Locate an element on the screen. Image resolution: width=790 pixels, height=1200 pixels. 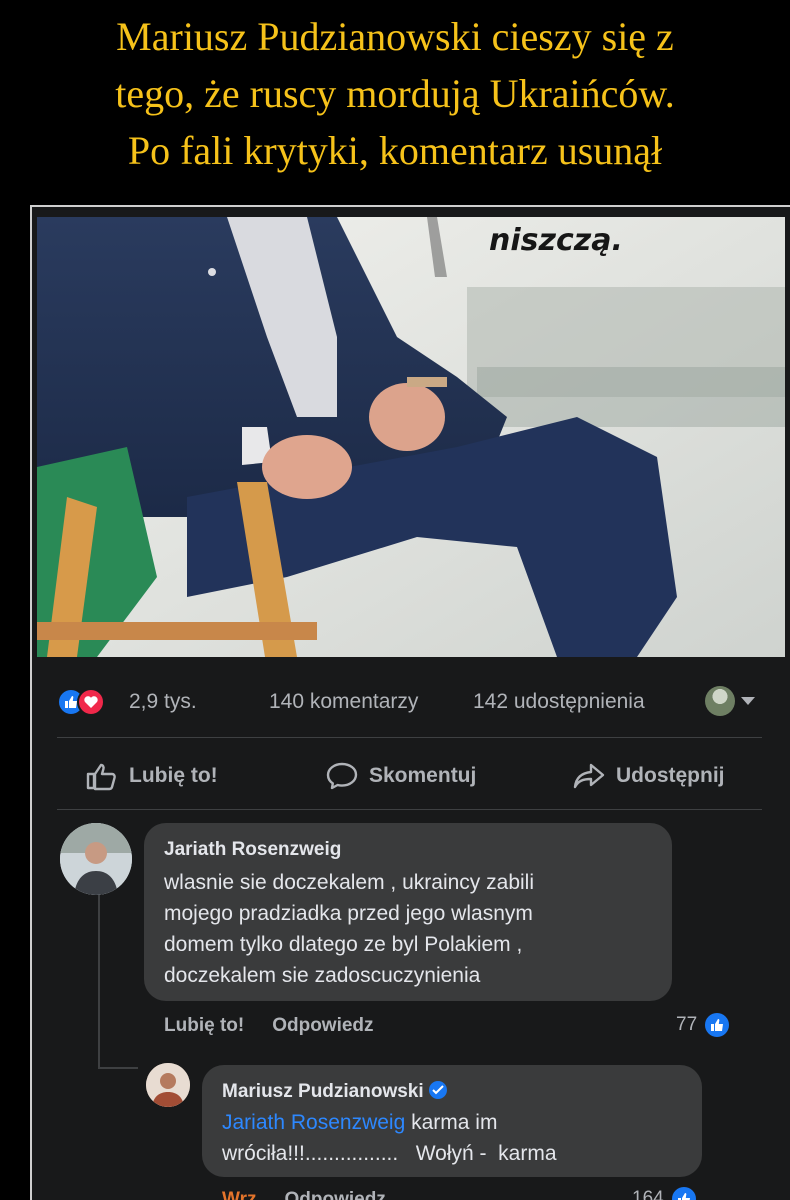
reactions-summary is located at coordinates (90, 702).